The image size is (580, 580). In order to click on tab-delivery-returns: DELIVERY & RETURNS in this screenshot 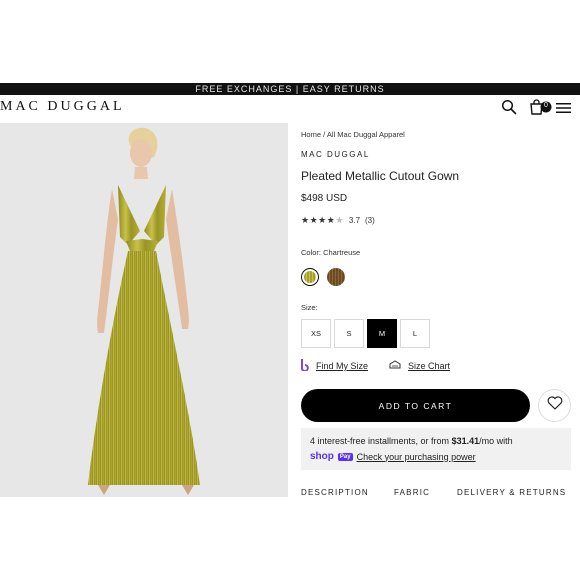, I will do `click(511, 492)`.